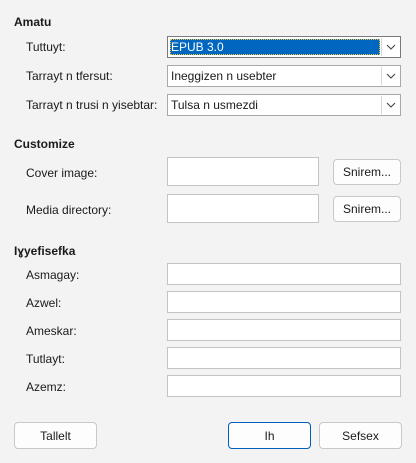 The height and width of the screenshot is (463, 416). Describe the element at coordinates (44, 303) in the screenshot. I see `title-label: Azwel:` at that location.